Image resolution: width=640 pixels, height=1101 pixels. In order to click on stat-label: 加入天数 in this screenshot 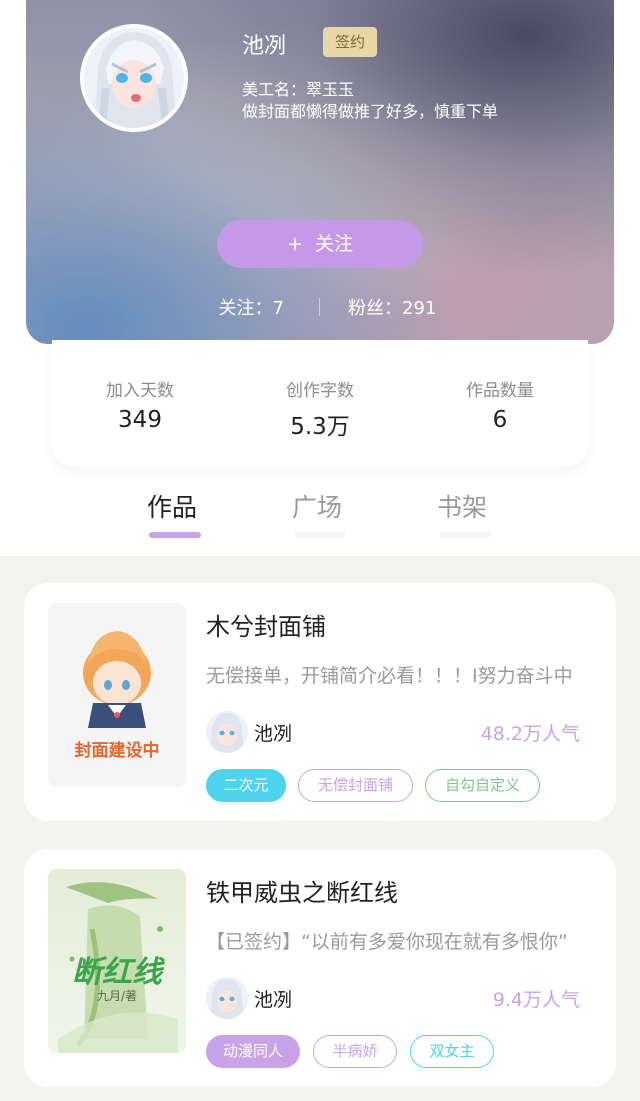, I will do `click(140, 391)`.